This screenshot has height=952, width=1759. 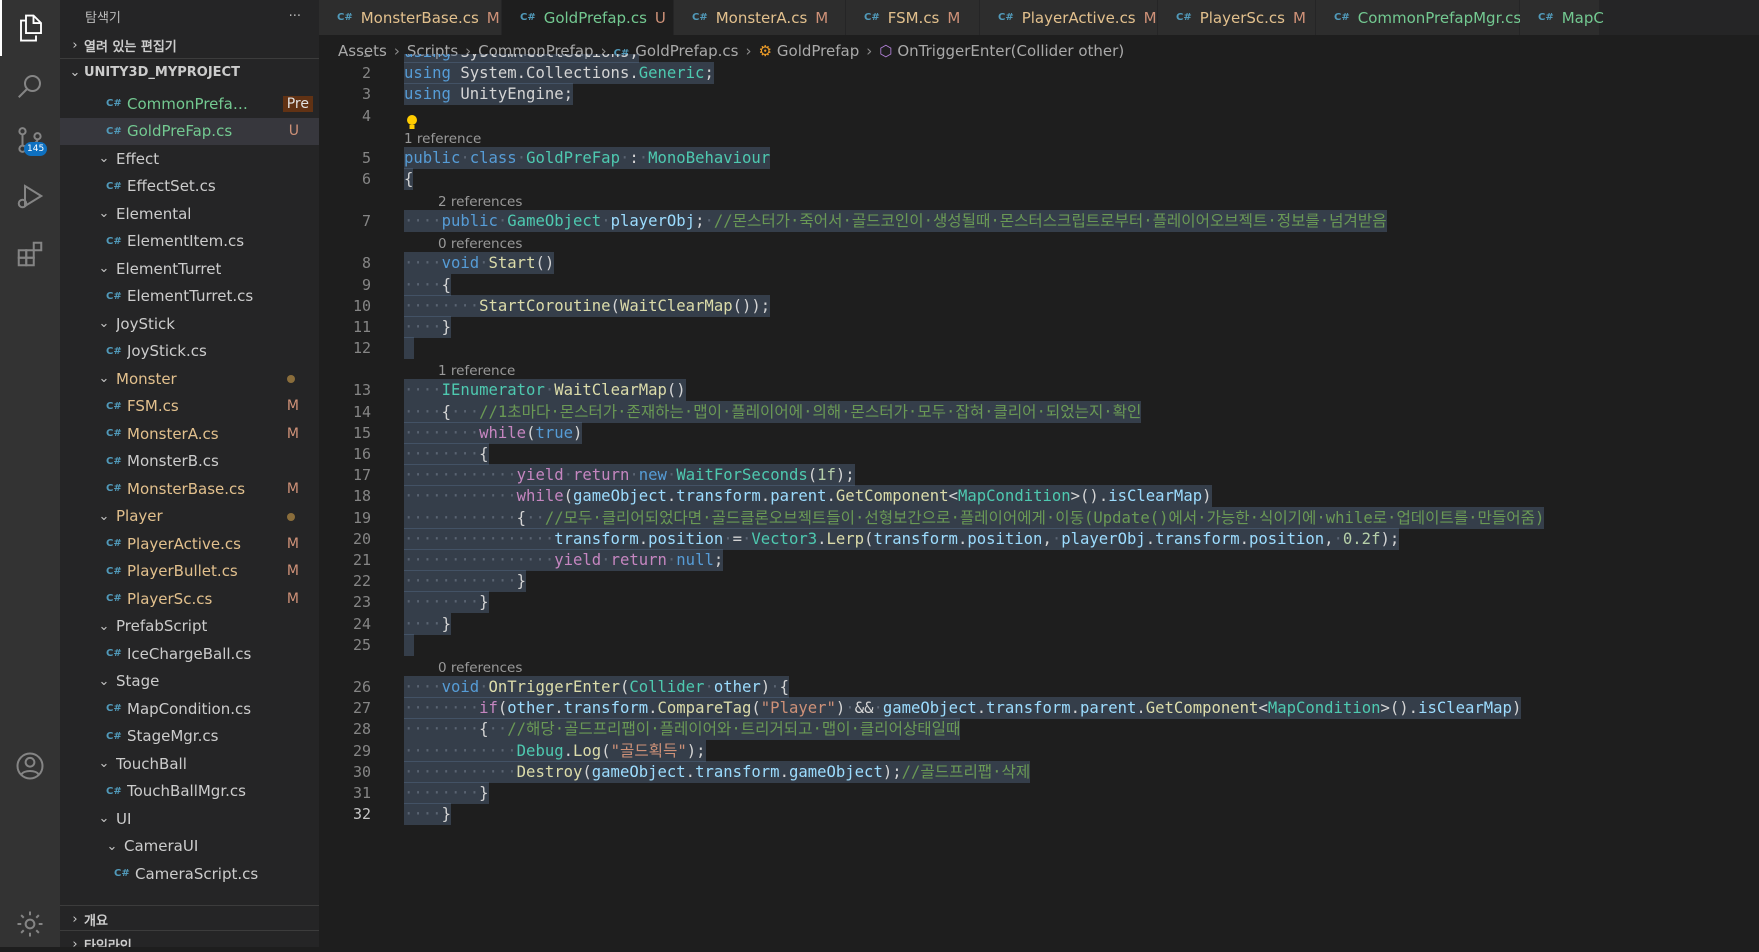 I want to click on folder-item: ⌄ Monster, so click(x=189, y=379).